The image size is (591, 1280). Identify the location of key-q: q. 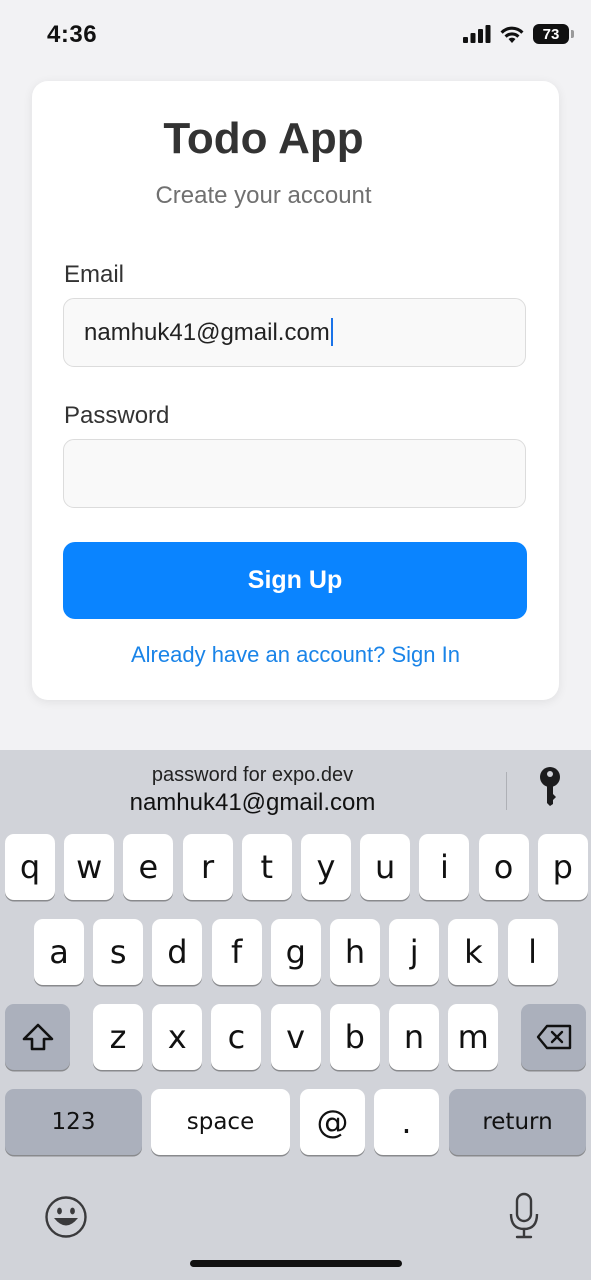
(30, 867).